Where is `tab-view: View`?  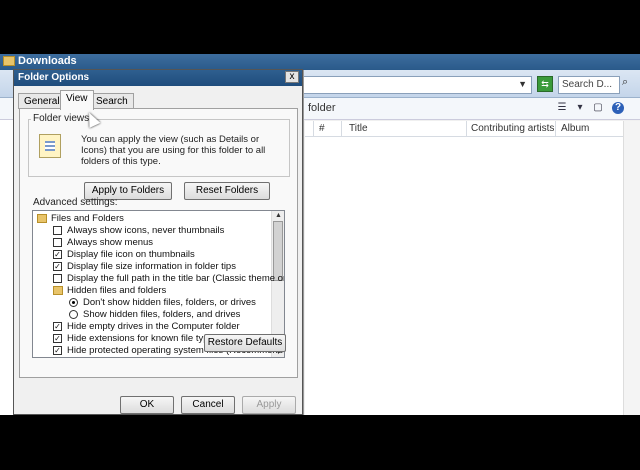 tab-view: View is located at coordinates (77, 100).